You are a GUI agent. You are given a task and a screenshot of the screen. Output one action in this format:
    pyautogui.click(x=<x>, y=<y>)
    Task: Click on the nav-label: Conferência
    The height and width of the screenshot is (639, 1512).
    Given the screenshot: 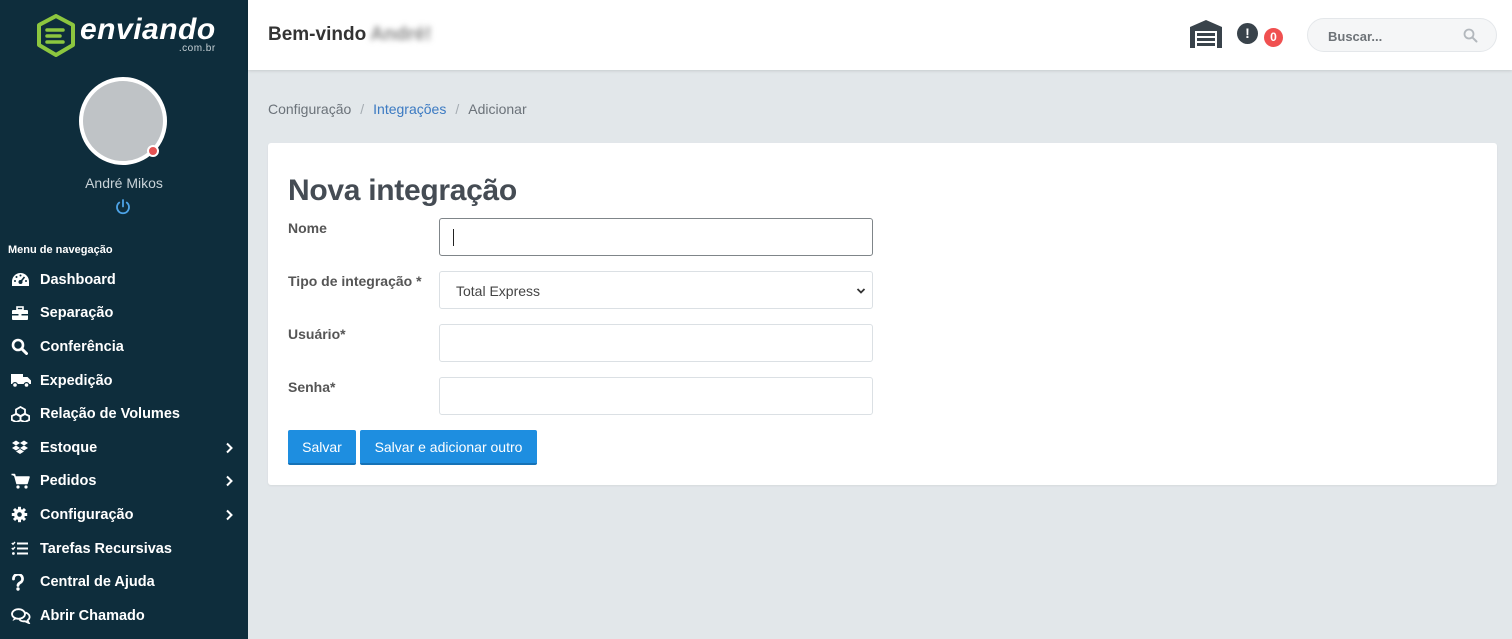 What is the action you would take?
    pyautogui.click(x=82, y=346)
    